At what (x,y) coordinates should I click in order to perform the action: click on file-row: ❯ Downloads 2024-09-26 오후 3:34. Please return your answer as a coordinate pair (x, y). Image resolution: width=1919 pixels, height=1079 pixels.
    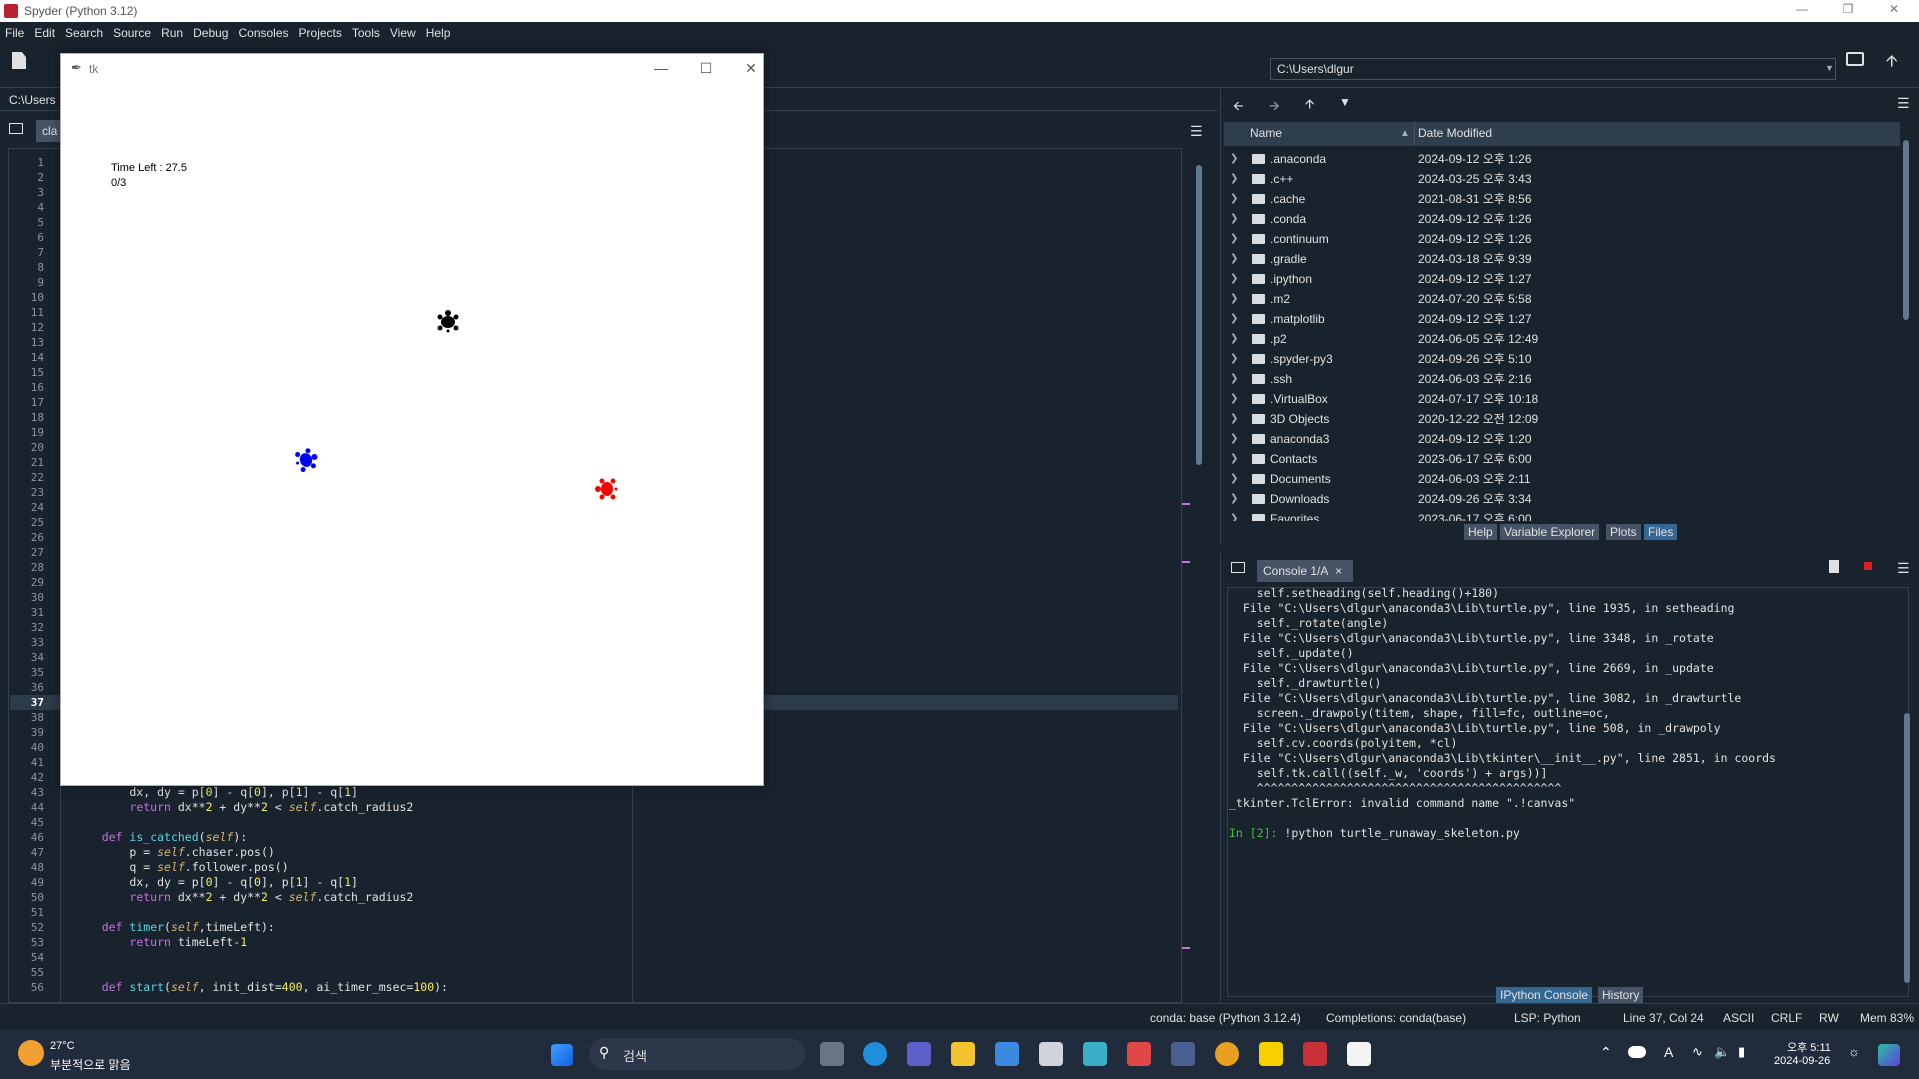
    Looking at the image, I should click on (1562, 499).